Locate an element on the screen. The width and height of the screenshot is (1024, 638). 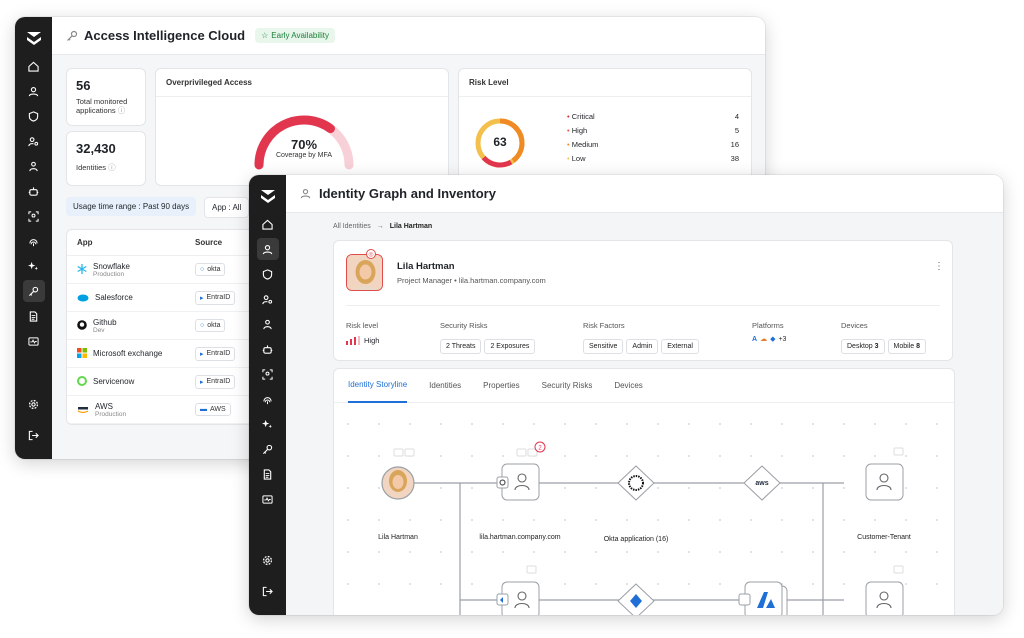
risk-level-label: Low is located at coordinates (578, 158).